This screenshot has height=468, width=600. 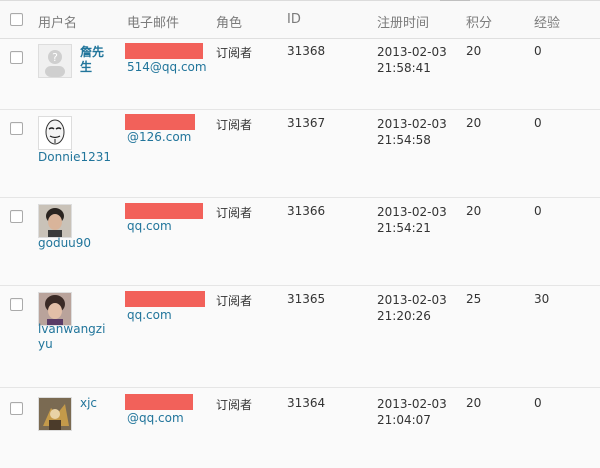 I want to click on header-points: 积分, so click(x=479, y=21).